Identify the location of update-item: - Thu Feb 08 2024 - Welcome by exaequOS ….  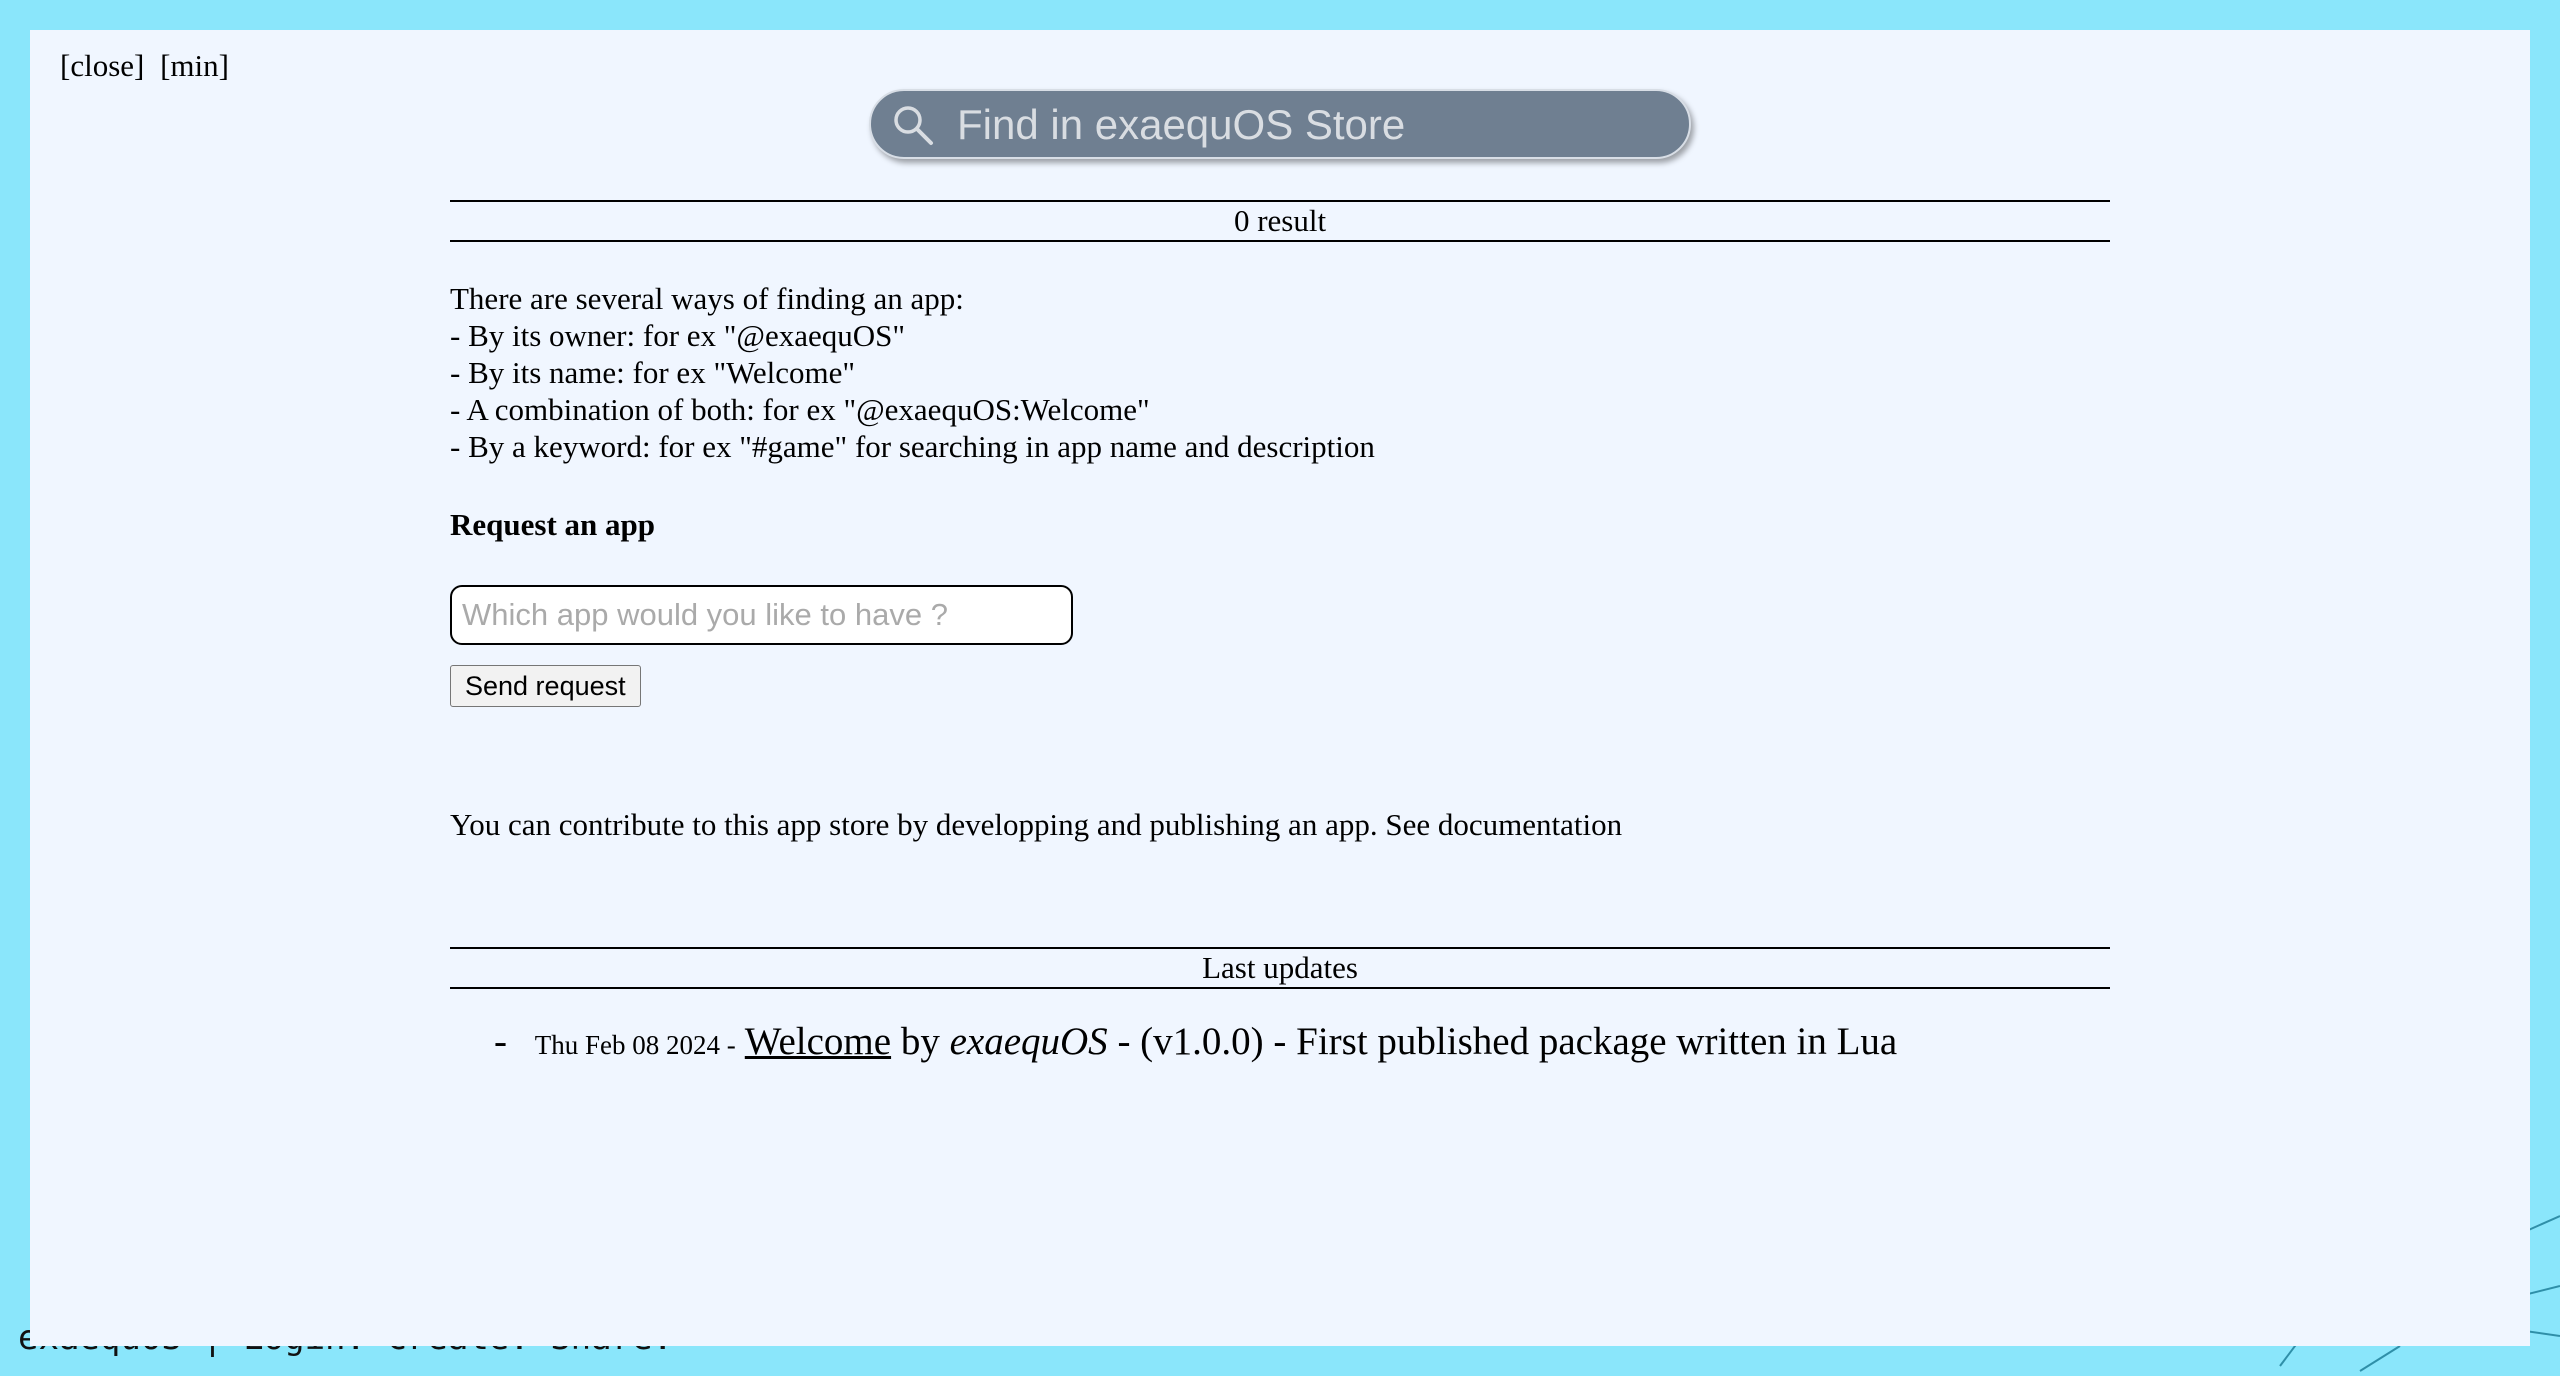
(1302, 1041).